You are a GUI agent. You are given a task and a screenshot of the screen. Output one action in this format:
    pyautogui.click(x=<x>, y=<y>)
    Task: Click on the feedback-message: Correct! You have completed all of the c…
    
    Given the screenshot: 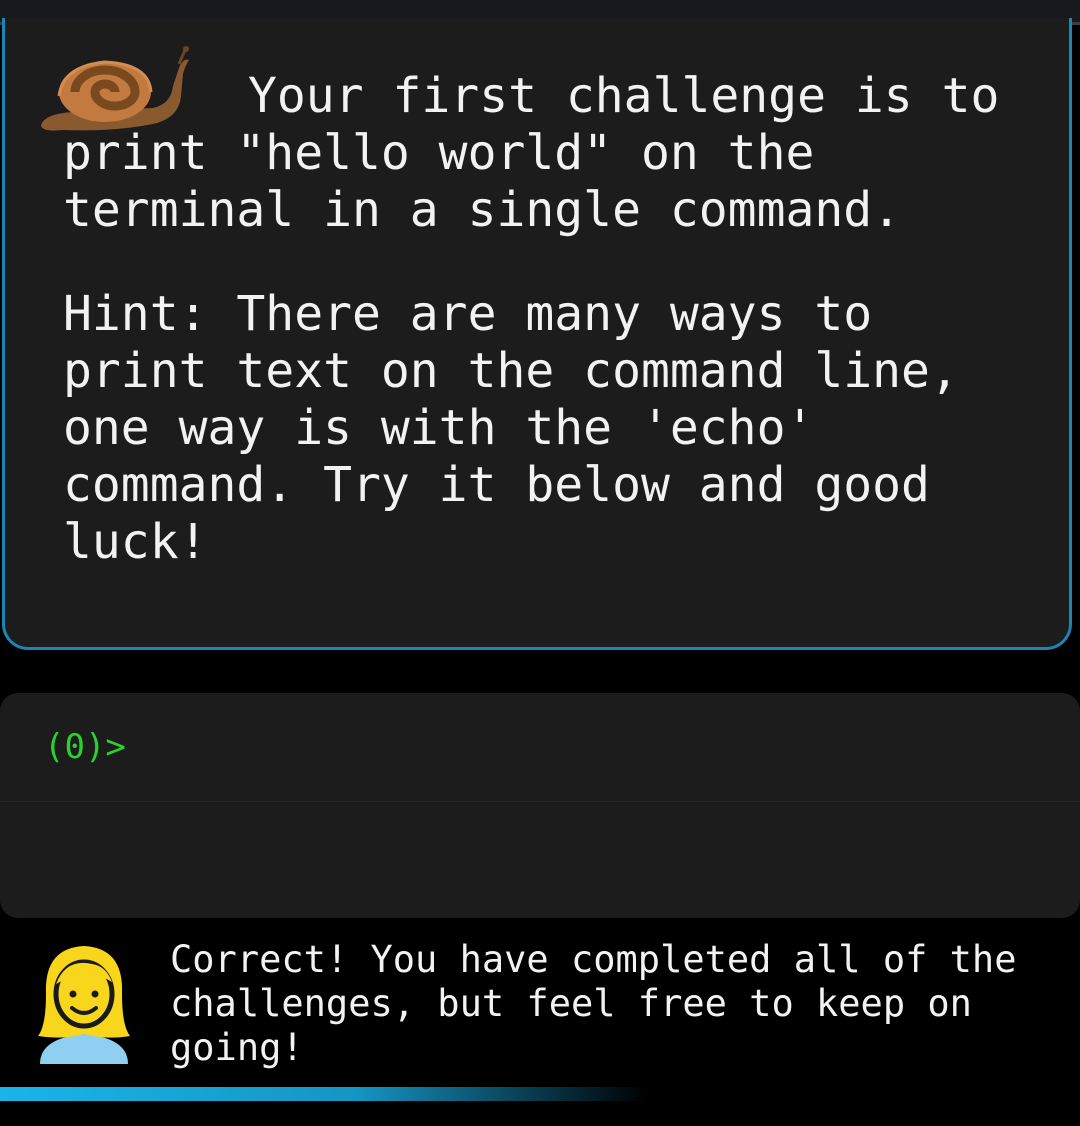 What is the action you would take?
    pyautogui.click(x=604, y=1003)
    